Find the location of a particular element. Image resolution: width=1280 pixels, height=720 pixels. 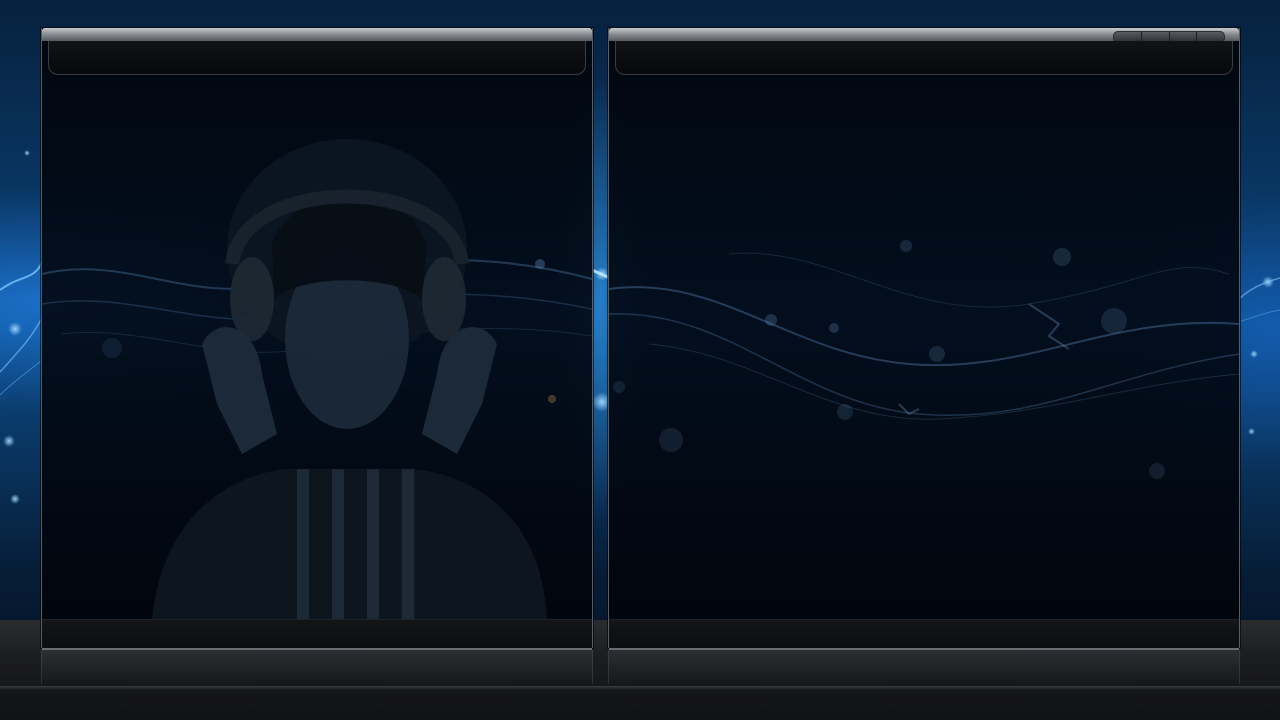

left-panel-reflection is located at coordinates (317, 667).